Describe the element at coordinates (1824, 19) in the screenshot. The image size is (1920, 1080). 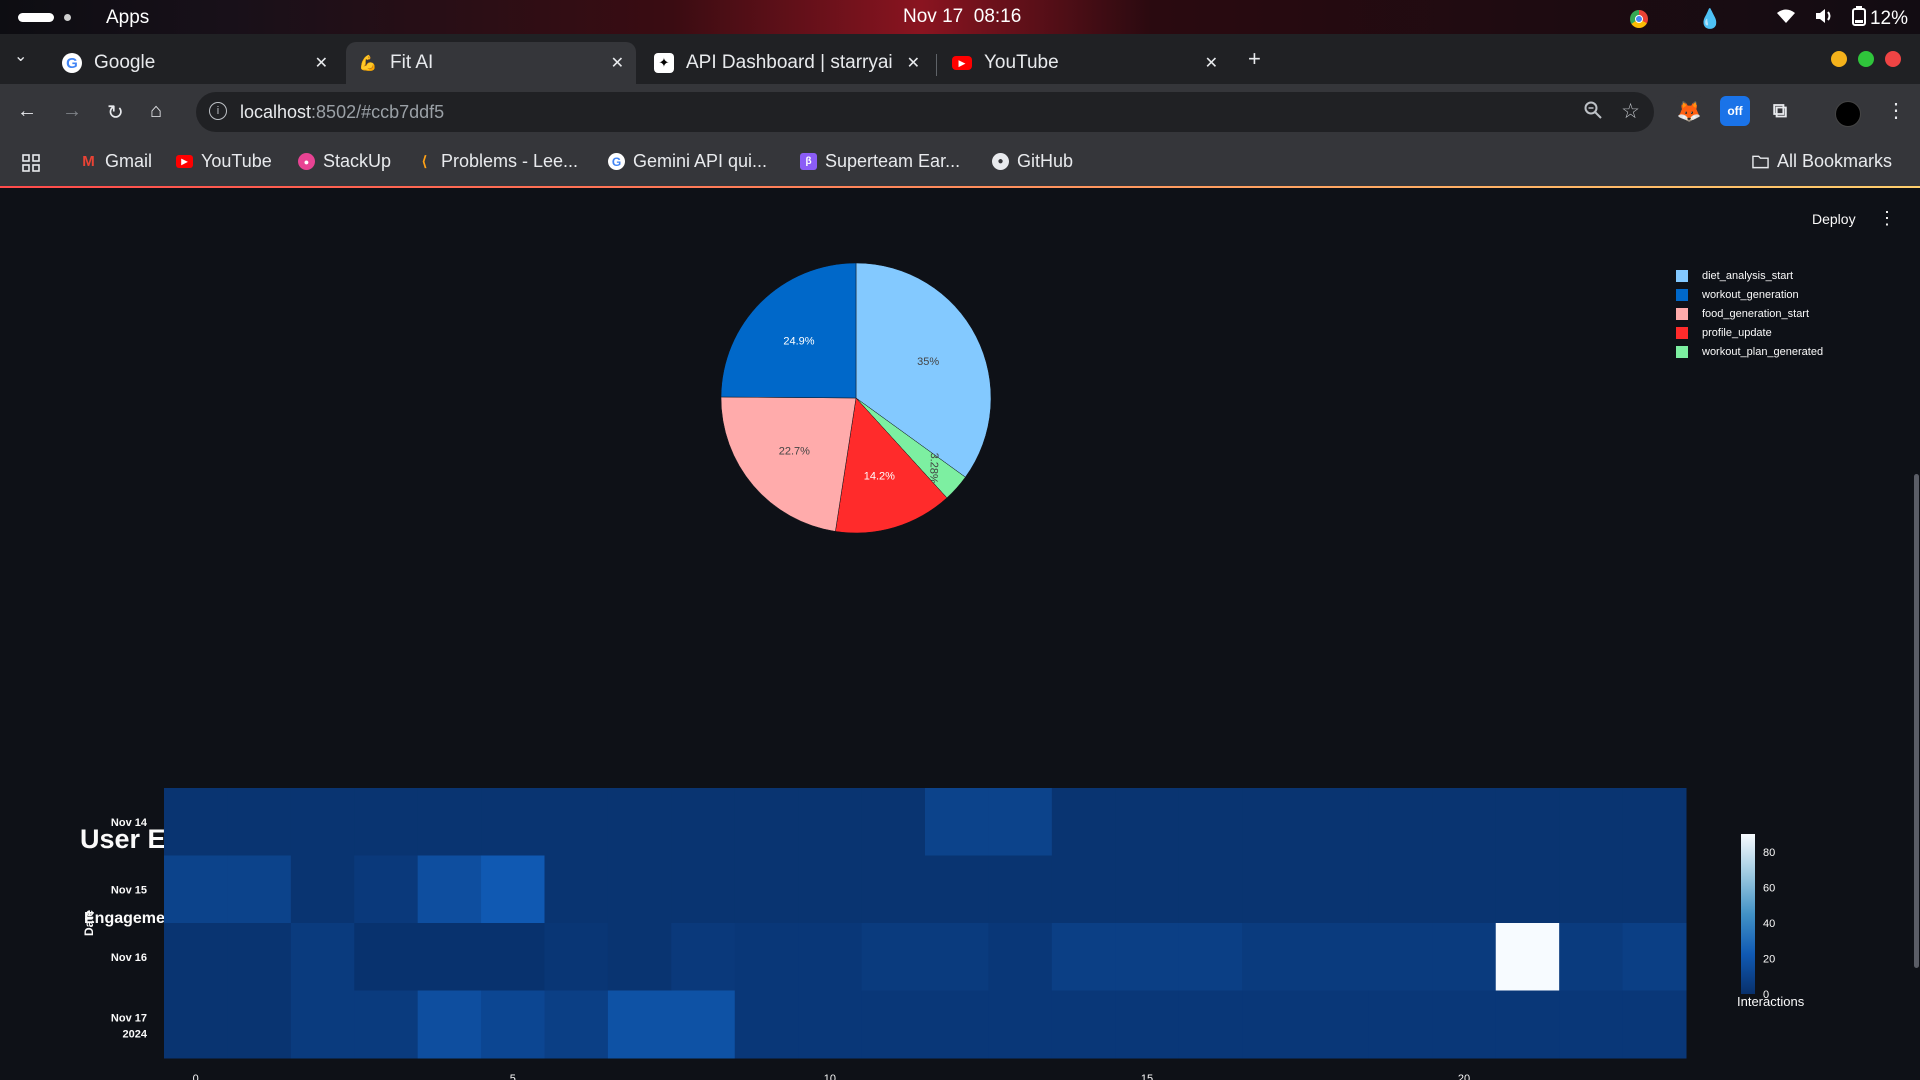
I see `volume-icon` at that location.